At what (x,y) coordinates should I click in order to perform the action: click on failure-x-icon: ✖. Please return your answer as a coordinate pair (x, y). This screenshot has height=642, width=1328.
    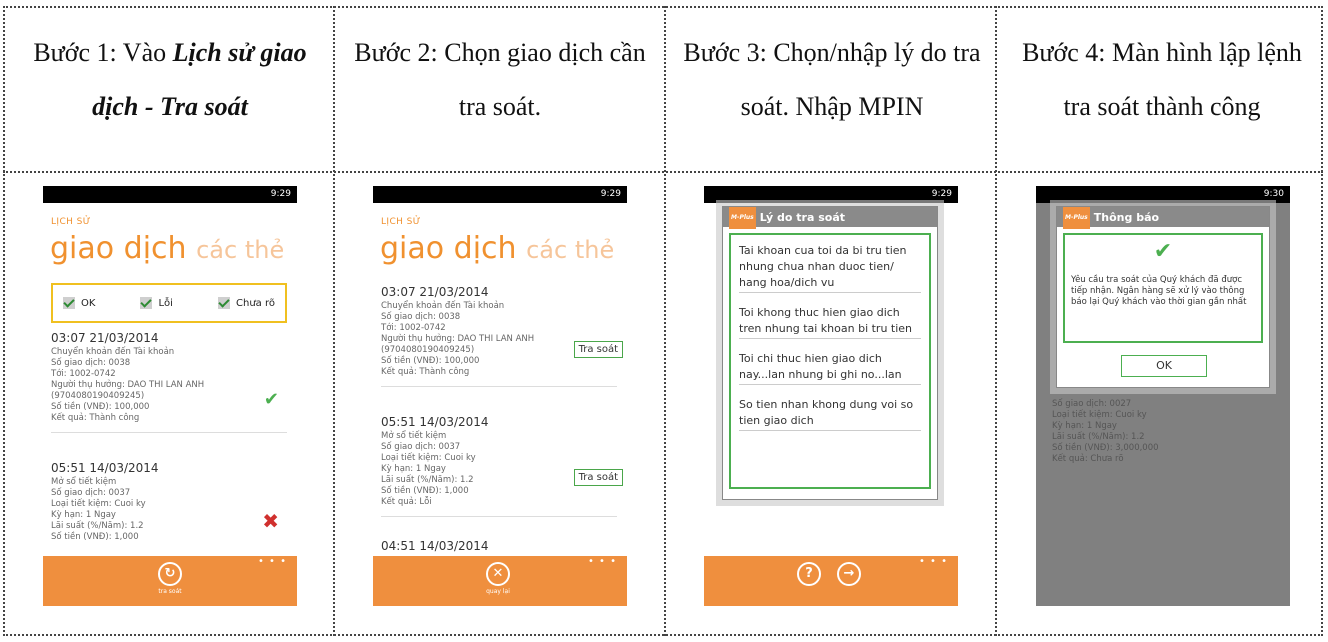
    Looking at the image, I should click on (270, 521).